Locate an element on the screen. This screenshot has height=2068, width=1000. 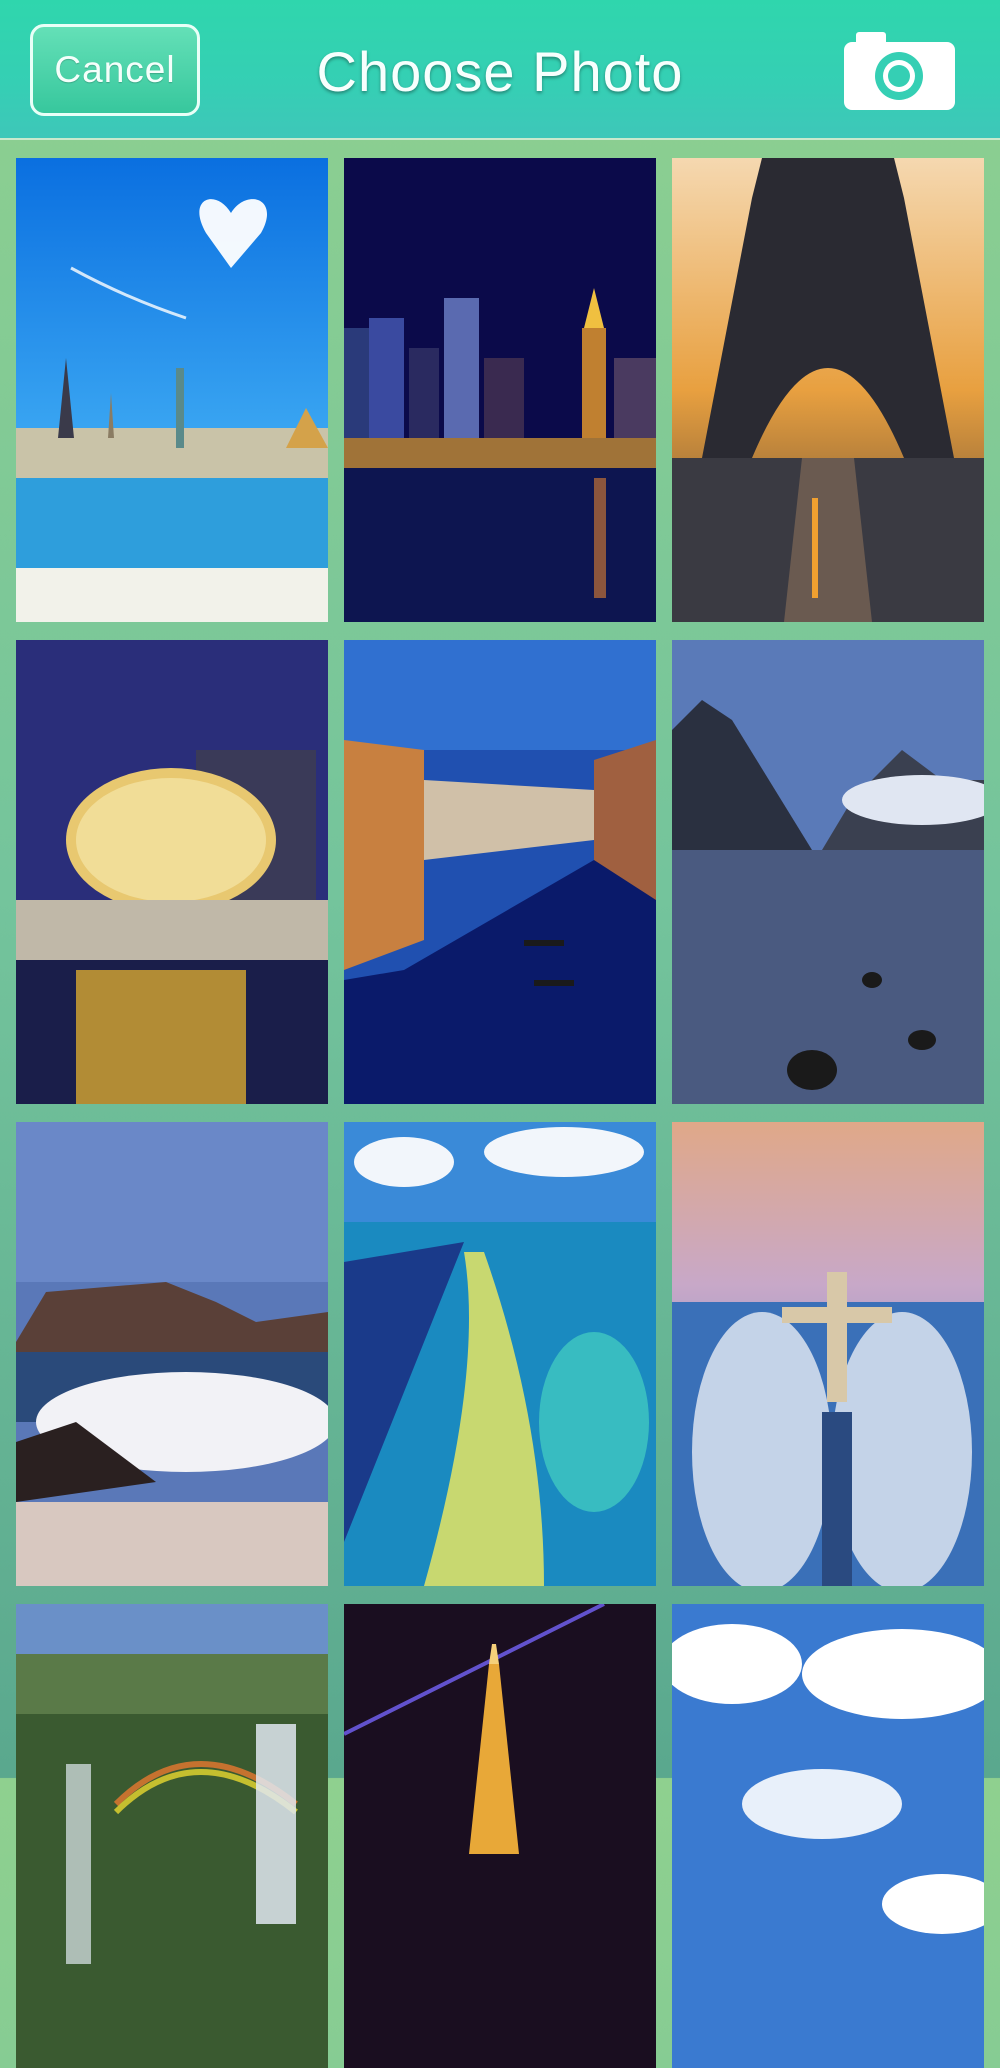
cancel-button: Cancel is located at coordinates (115, 70).